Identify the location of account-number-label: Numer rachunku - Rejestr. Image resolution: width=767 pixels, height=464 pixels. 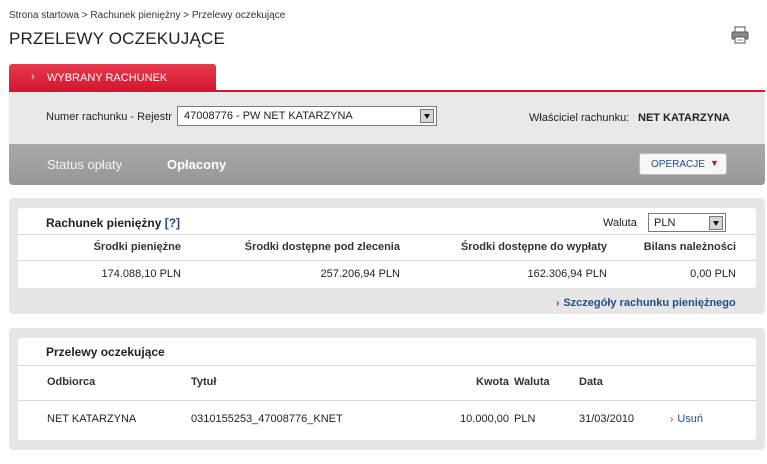
(109, 117).